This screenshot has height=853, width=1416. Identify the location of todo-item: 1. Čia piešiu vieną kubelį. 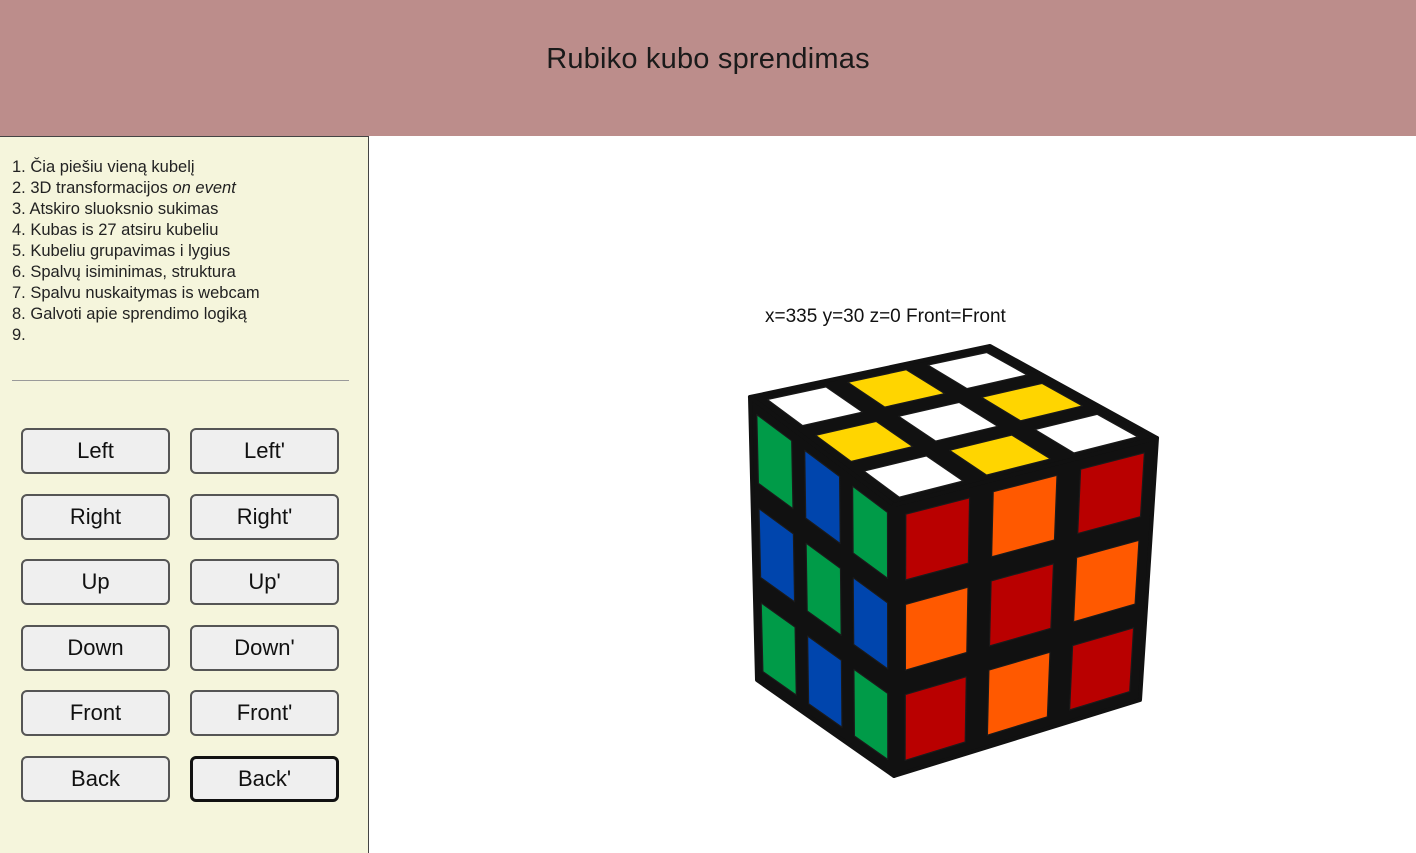
(103, 167).